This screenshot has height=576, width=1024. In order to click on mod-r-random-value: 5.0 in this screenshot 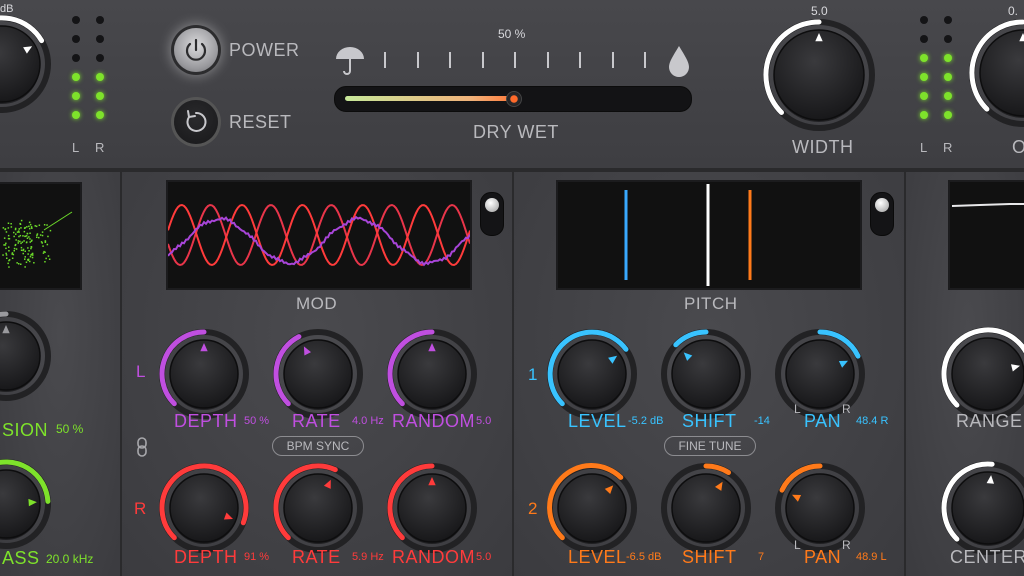, I will do `click(484, 557)`.